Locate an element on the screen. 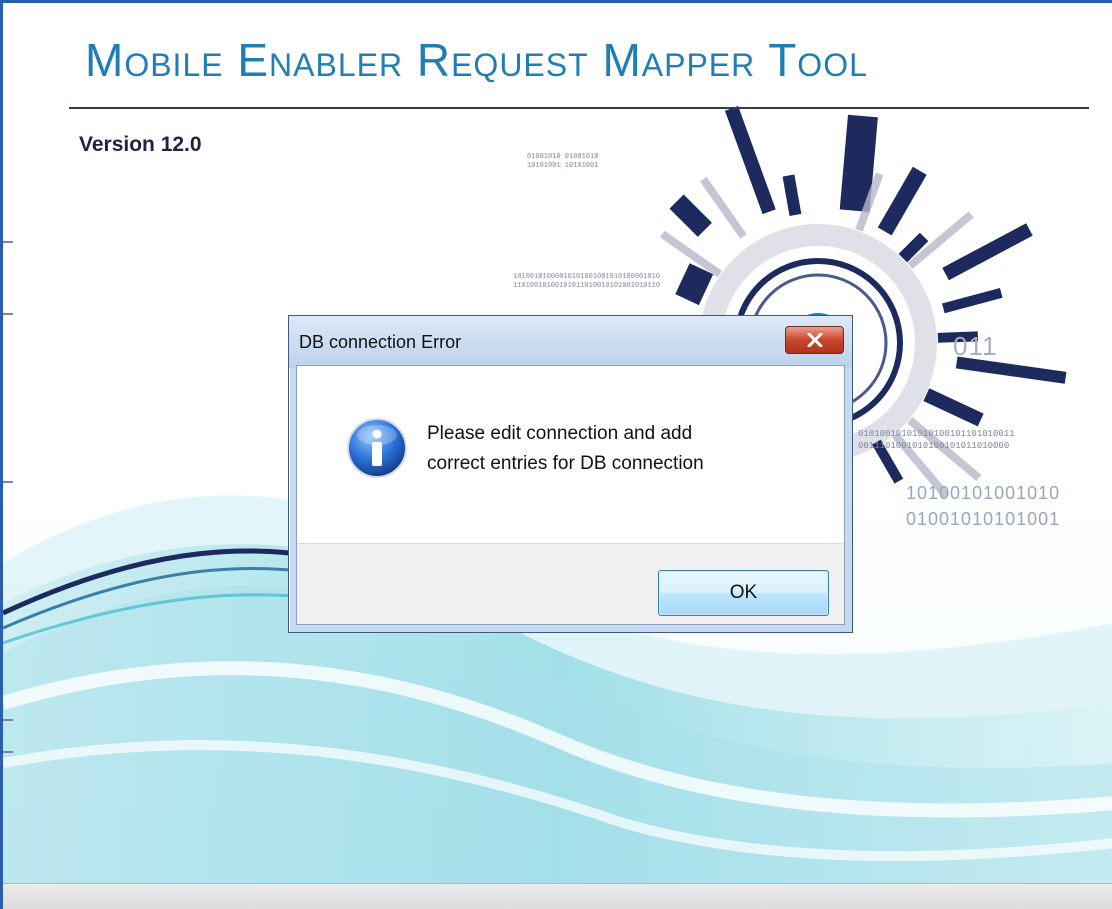  binary-line: 10100101000010101001001010100001010 is located at coordinates (587, 277).